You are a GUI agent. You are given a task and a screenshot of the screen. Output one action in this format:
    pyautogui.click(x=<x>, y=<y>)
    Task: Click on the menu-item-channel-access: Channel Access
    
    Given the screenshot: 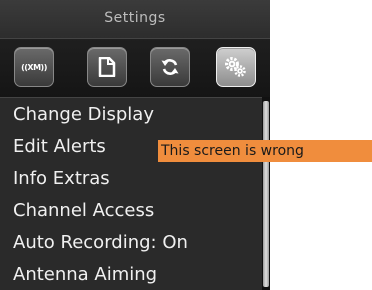 What is the action you would take?
    pyautogui.click(x=83, y=210)
    